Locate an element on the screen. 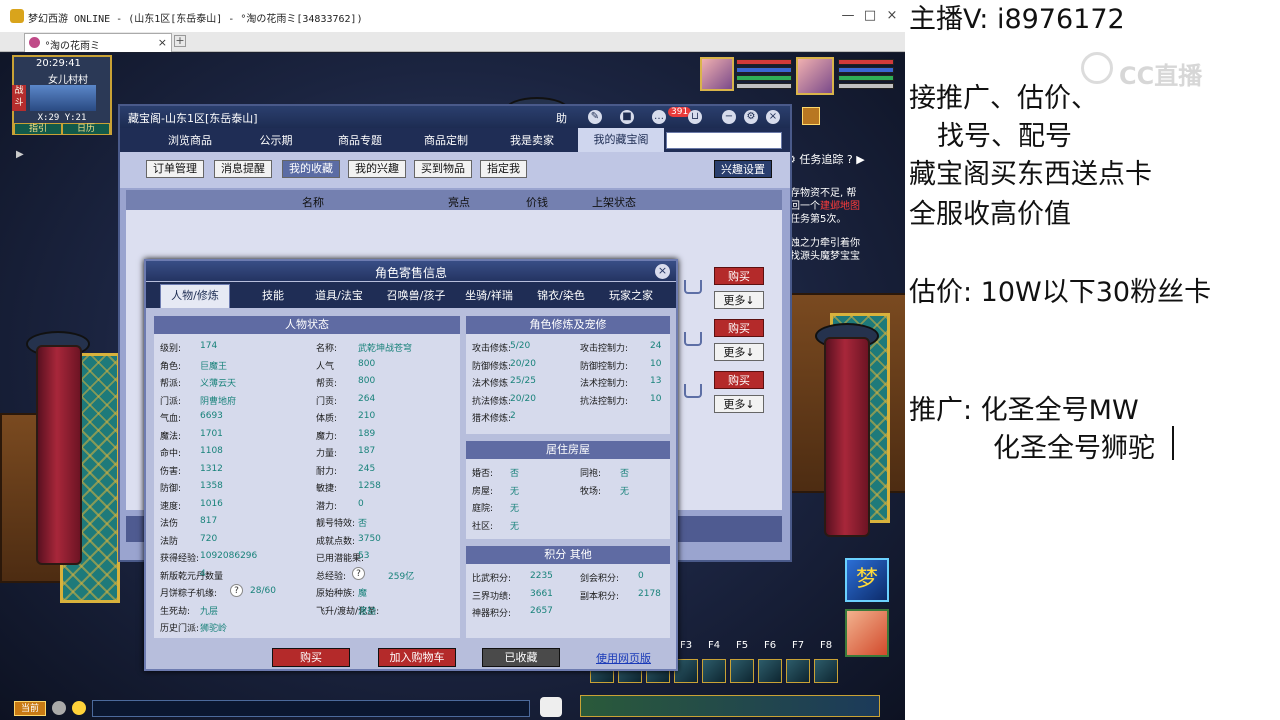  pavilion-nav: 浏览商品 公示期 商品专题 商品定制 我是卖家 我的藏宝阁 is located at coordinates (455, 140).